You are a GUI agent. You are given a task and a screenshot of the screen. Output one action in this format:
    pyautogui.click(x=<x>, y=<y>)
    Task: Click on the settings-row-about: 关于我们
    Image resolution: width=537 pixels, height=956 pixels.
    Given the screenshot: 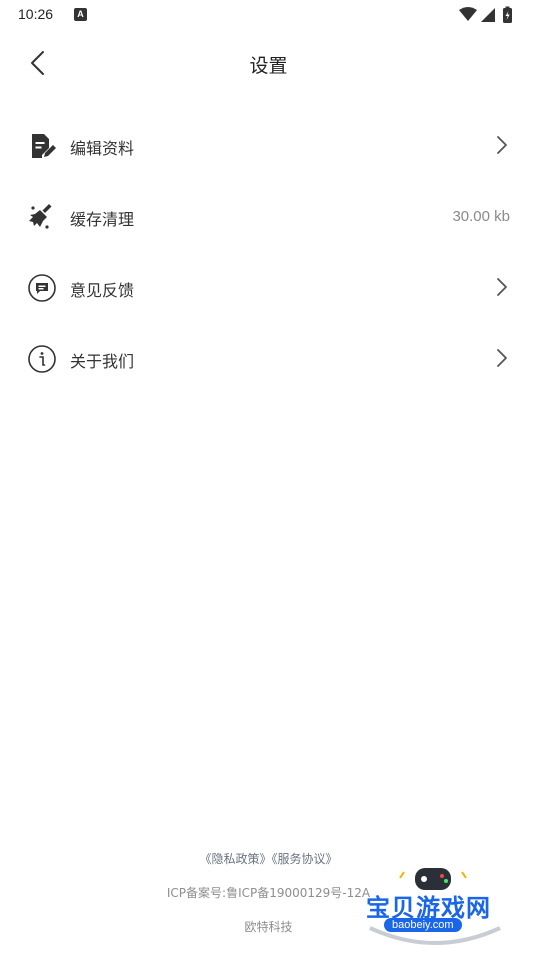 What is the action you would take?
    pyautogui.click(x=268, y=358)
    